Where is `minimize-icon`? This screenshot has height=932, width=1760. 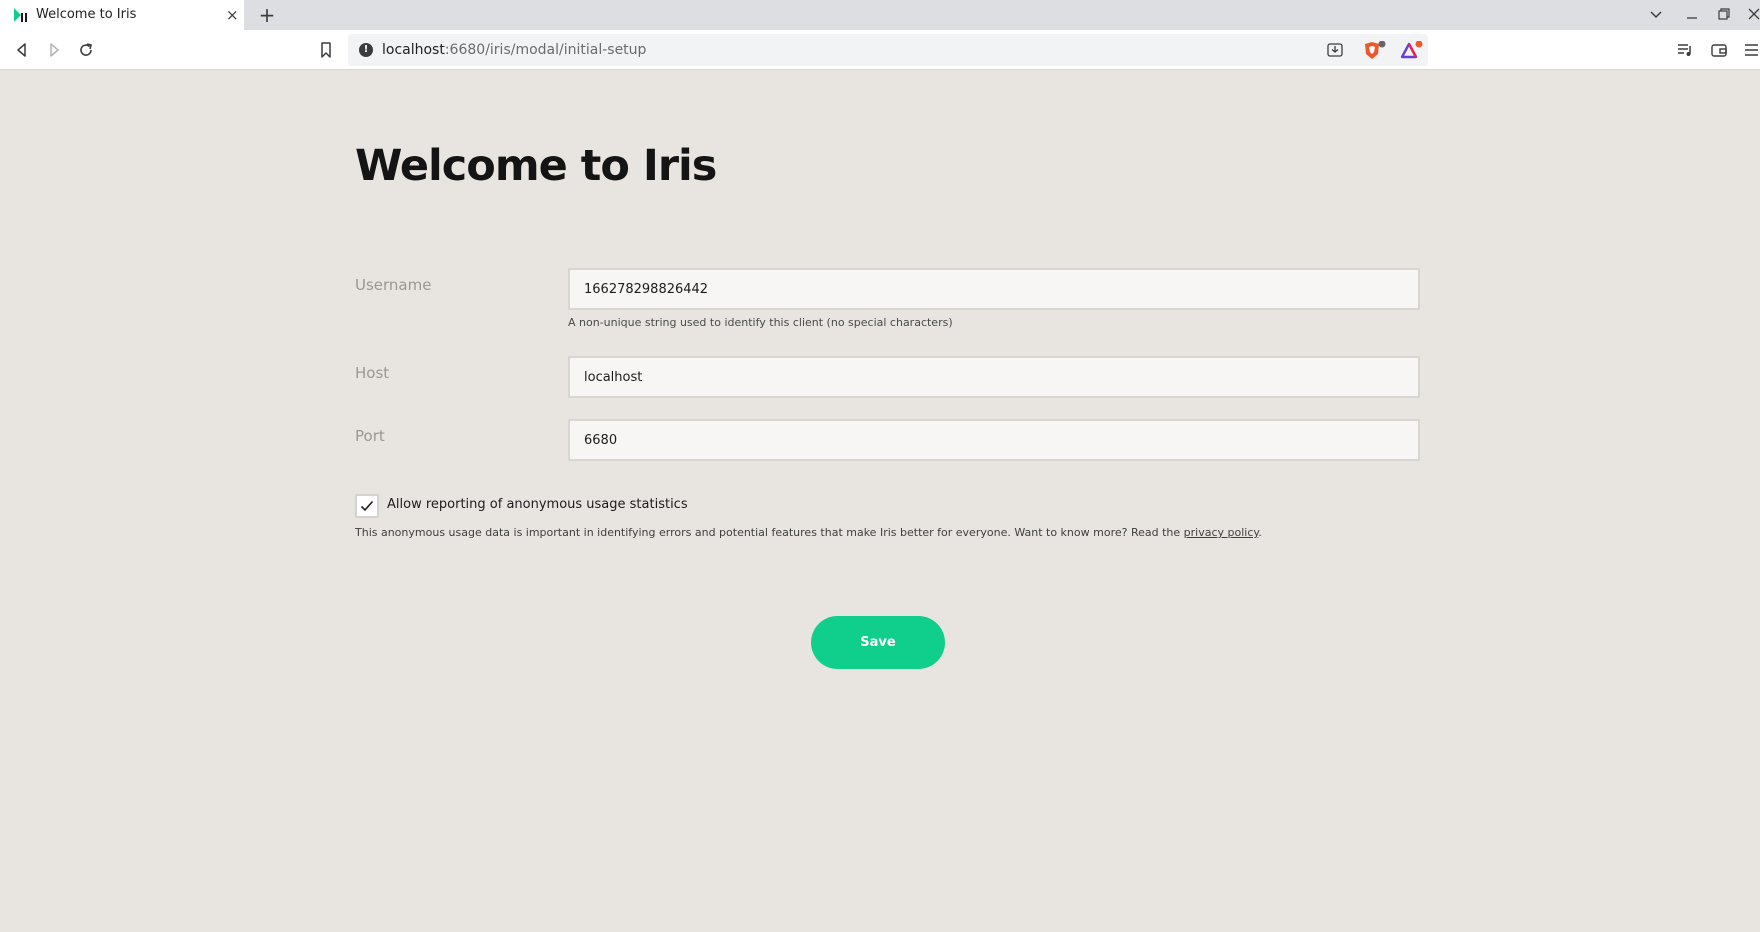
minimize-icon is located at coordinates (1692, 15).